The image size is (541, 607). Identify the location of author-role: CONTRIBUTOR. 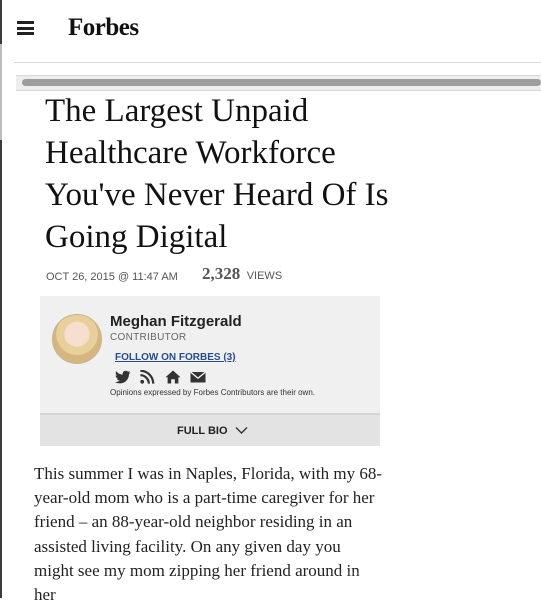
(148, 337).